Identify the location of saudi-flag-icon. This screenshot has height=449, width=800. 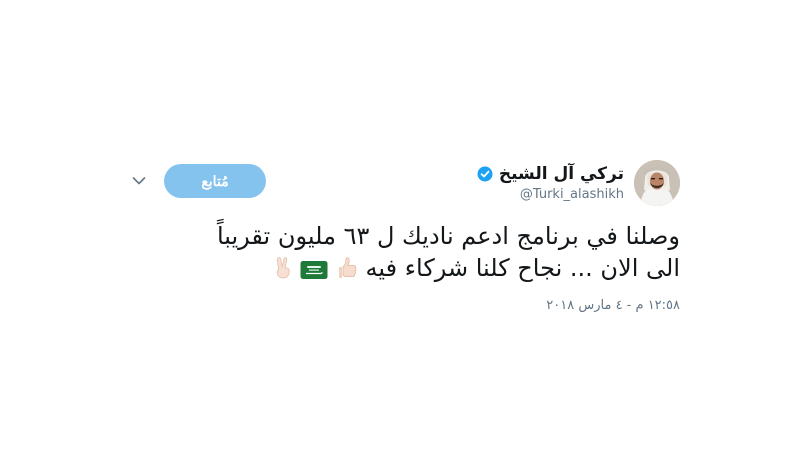
(314, 268).